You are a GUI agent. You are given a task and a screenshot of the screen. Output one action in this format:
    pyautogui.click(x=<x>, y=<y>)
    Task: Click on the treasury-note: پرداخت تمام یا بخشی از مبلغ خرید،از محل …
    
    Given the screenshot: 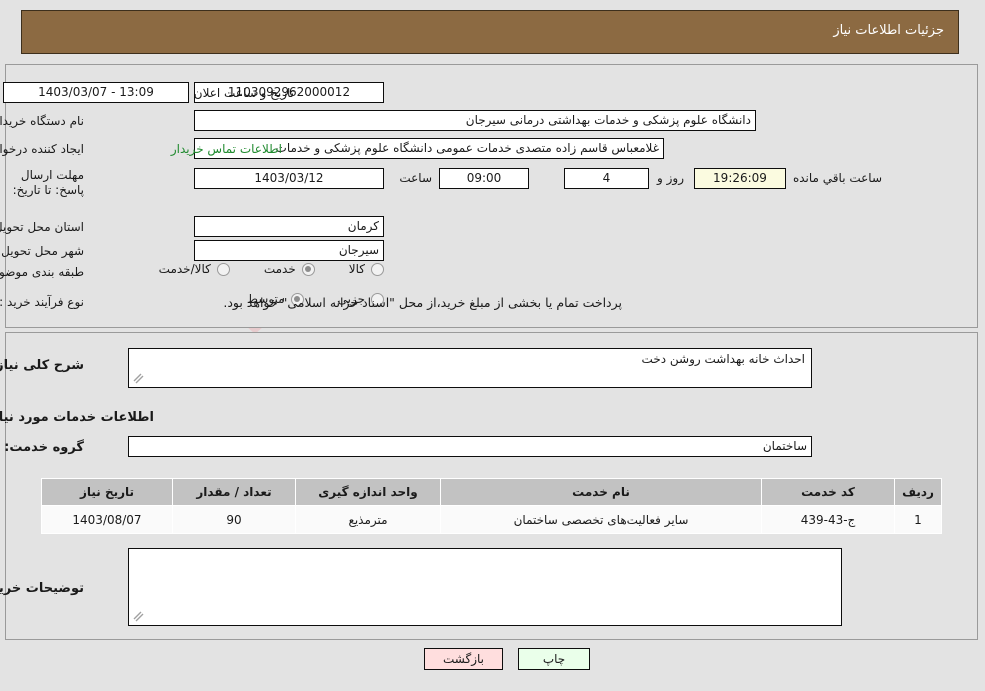 What is the action you would take?
    pyautogui.click(x=423, y=302)
    